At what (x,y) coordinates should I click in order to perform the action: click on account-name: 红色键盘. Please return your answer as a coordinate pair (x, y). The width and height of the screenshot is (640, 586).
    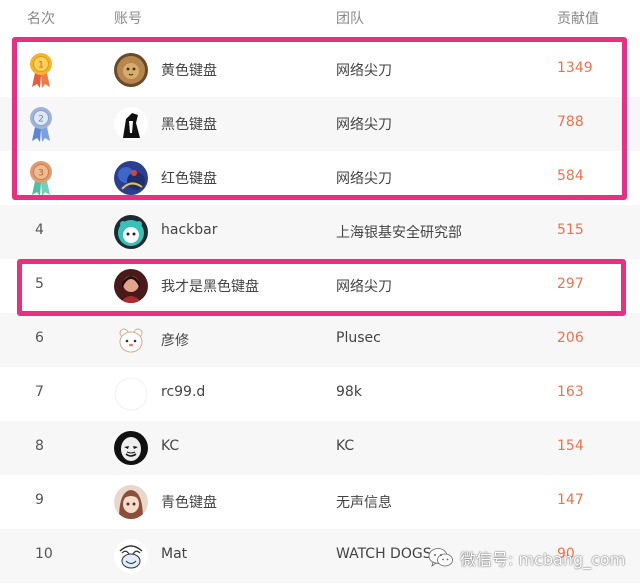
    Looking at the image, I should click on (189, 178).